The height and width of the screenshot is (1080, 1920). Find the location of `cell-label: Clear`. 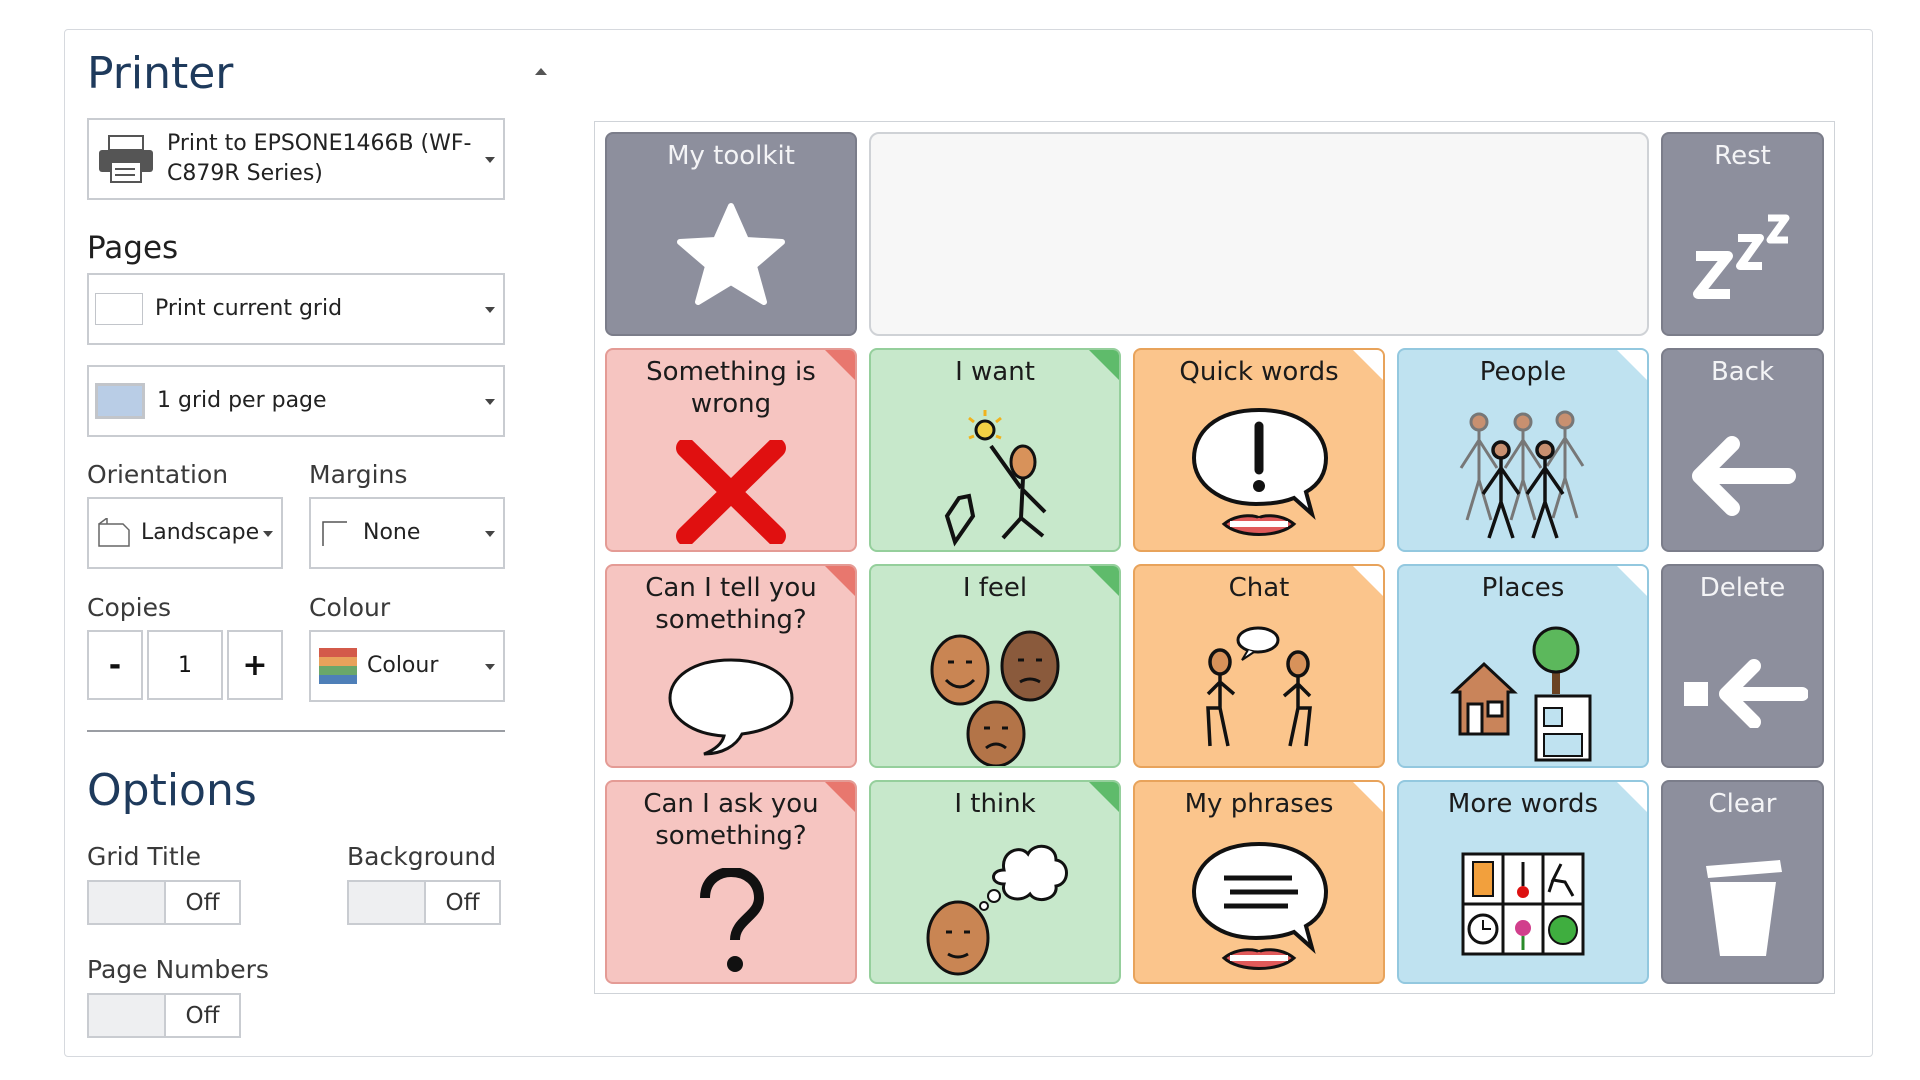

cell-label: Clear is located at coordinates (1742, 804).